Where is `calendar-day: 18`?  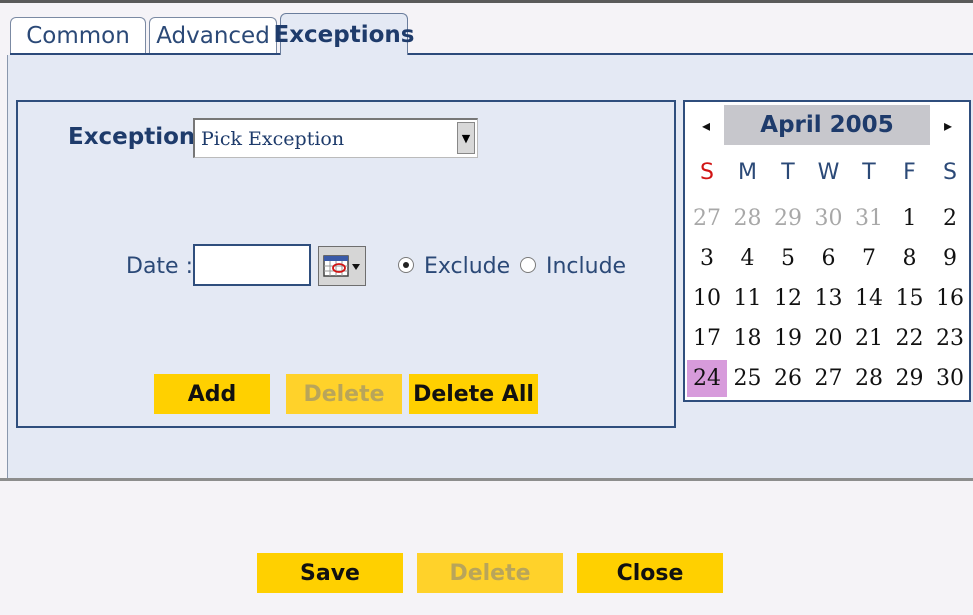
calendar-day: 18 is located at coordinates (748, 338).